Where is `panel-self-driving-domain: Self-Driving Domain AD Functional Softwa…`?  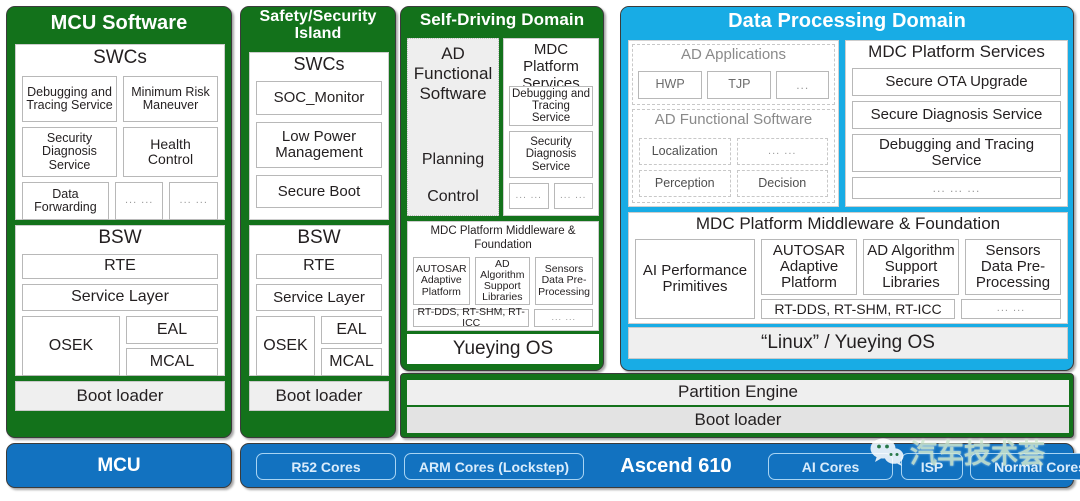
panel-self-driving-domain: Self-Driving Domain AD Functional Softwa… is located at coordinates (502, 188).